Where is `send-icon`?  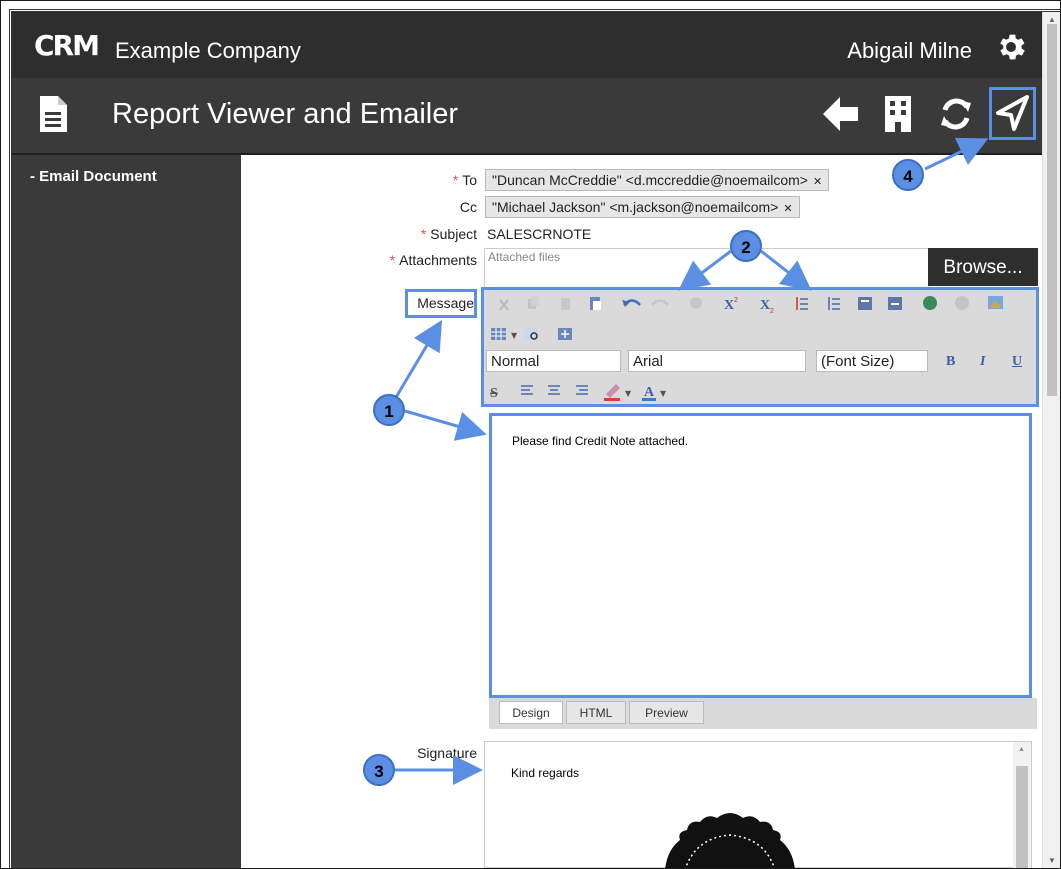
send-icon is located at coordinates (1012, 113).